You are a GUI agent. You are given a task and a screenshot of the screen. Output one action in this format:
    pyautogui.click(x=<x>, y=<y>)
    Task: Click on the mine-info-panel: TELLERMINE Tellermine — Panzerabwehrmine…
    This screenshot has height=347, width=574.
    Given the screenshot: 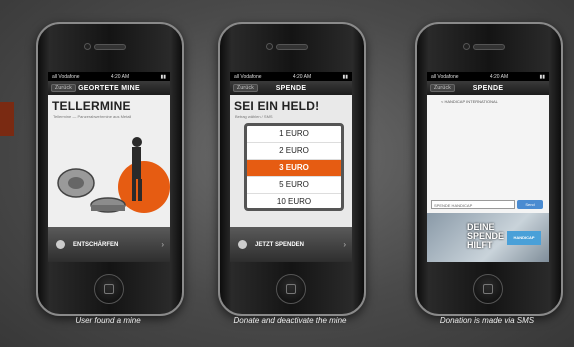 What is the action you would take?
    pyautogui.click(x=109, y=161)
    